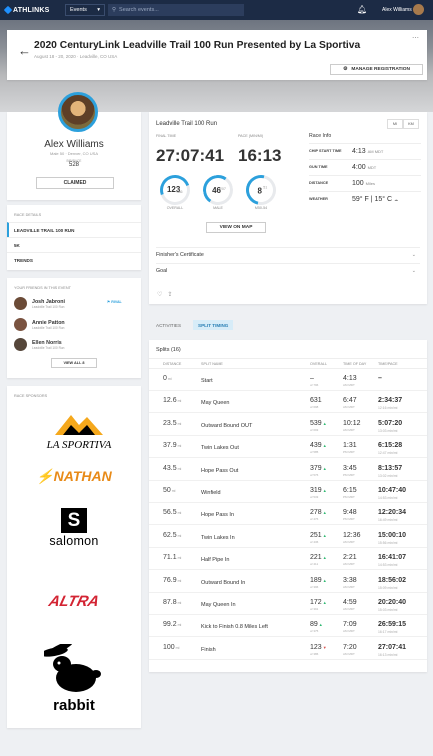 The width and height of the screenshot is (433, 756). I want to click on overall-value: 379, so click(316, 468).